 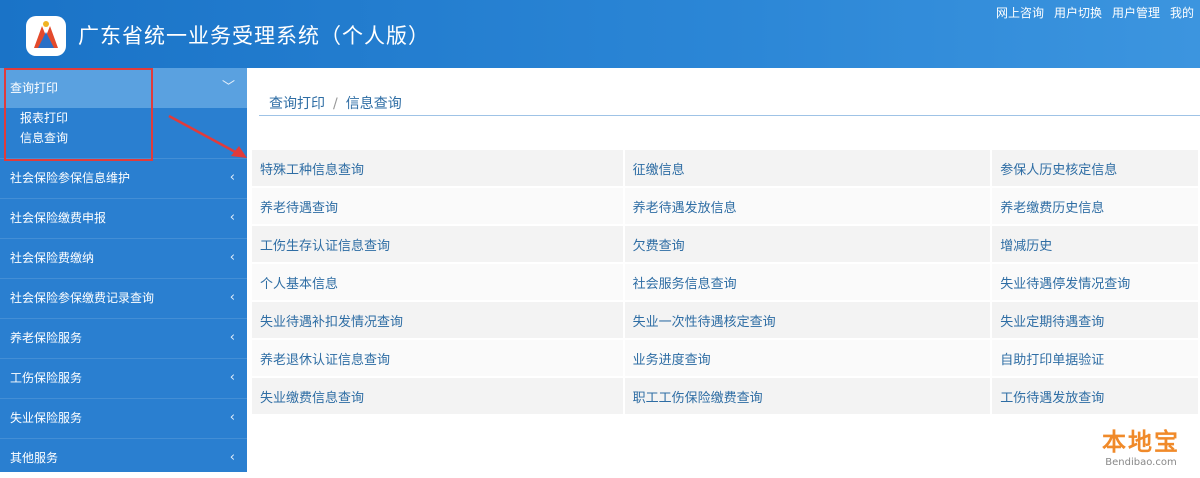 What do you see at coordinates (1095, 169) in the screenshot?
I see `query-link: 参保人历史核定信息` at bounding box center [1095, 169].